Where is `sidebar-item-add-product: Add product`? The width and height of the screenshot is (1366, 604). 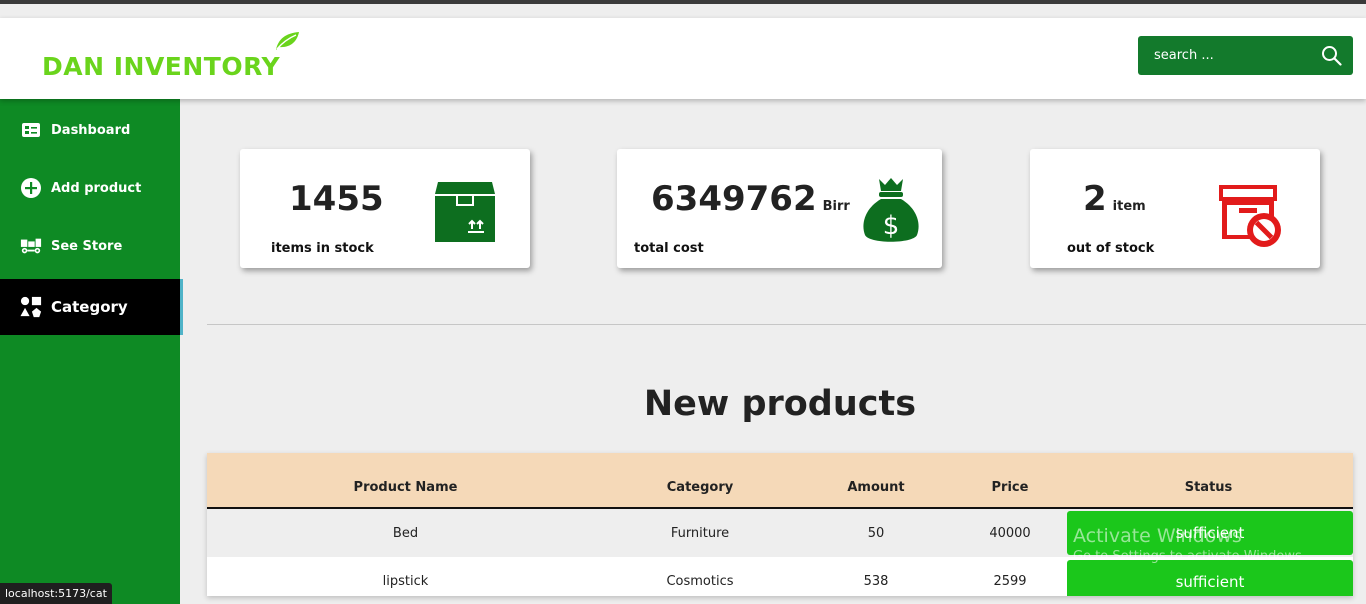 sidebar-item-add-product: Add product is located at coordinates (90, 188).